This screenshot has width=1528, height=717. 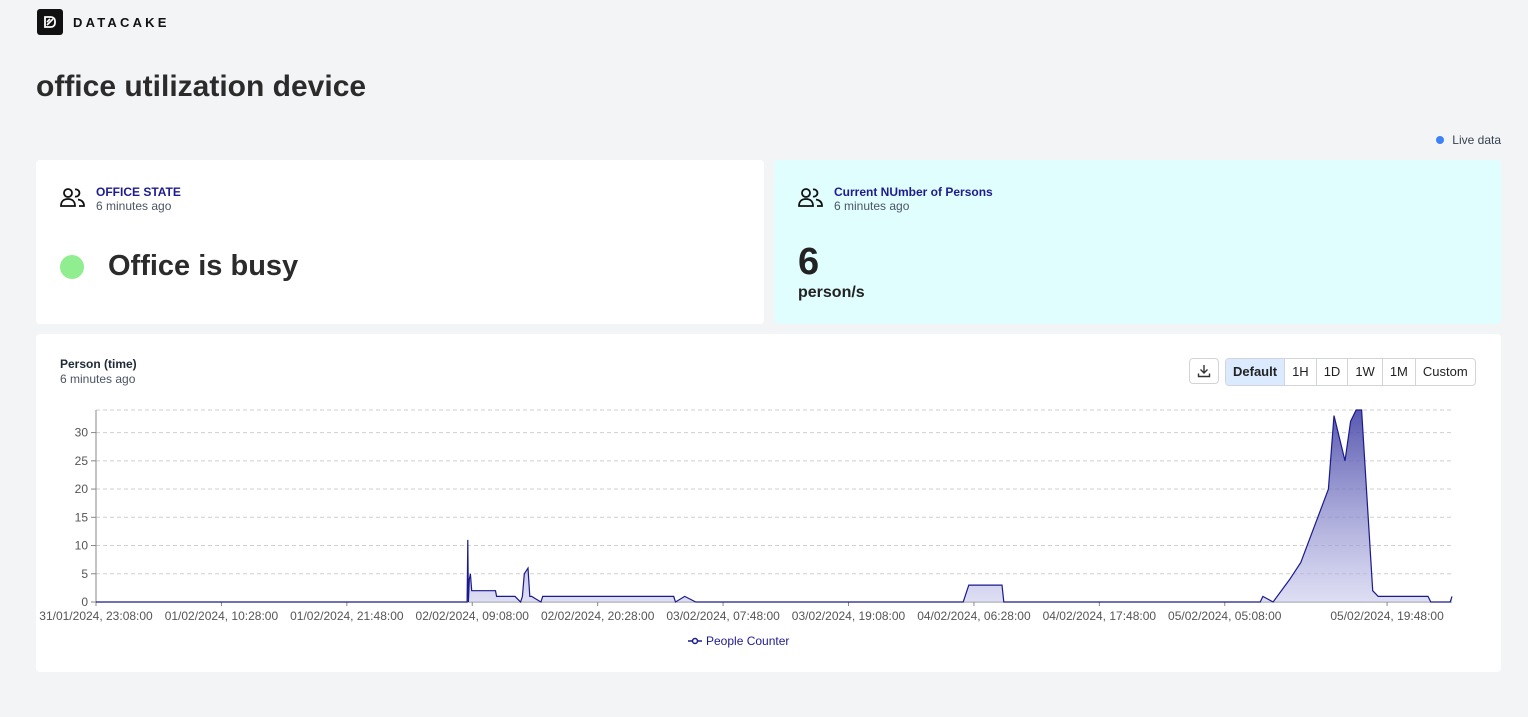 I want to click on x-tick-label: 04/02/2024, 06:28:00, so click(x=974, y=616).